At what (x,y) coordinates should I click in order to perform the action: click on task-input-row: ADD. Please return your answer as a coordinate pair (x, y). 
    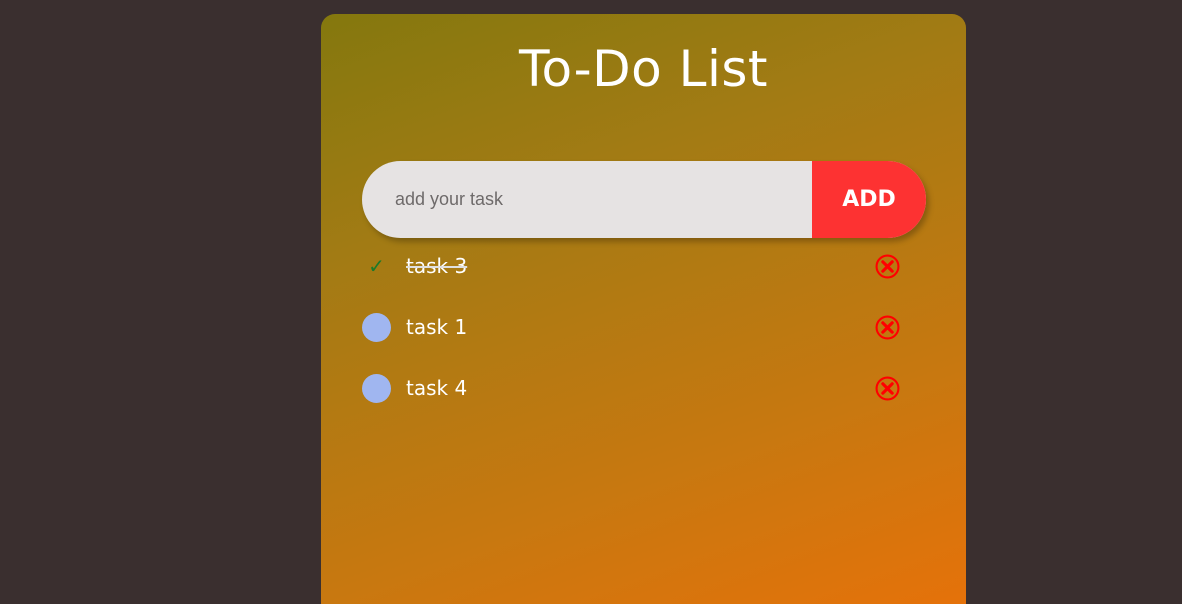
    Looking at the image, I should click on (644, 199).